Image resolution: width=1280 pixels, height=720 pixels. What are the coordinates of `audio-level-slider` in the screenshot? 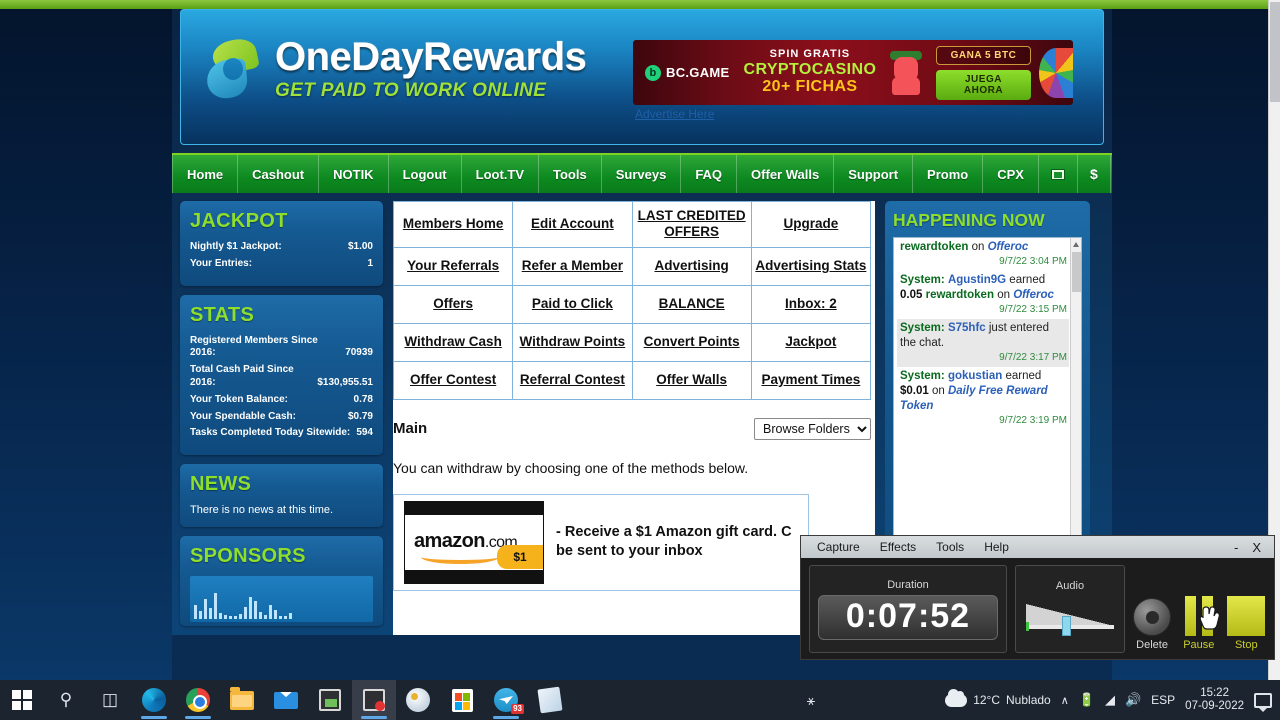 It's located at (1070, 617).